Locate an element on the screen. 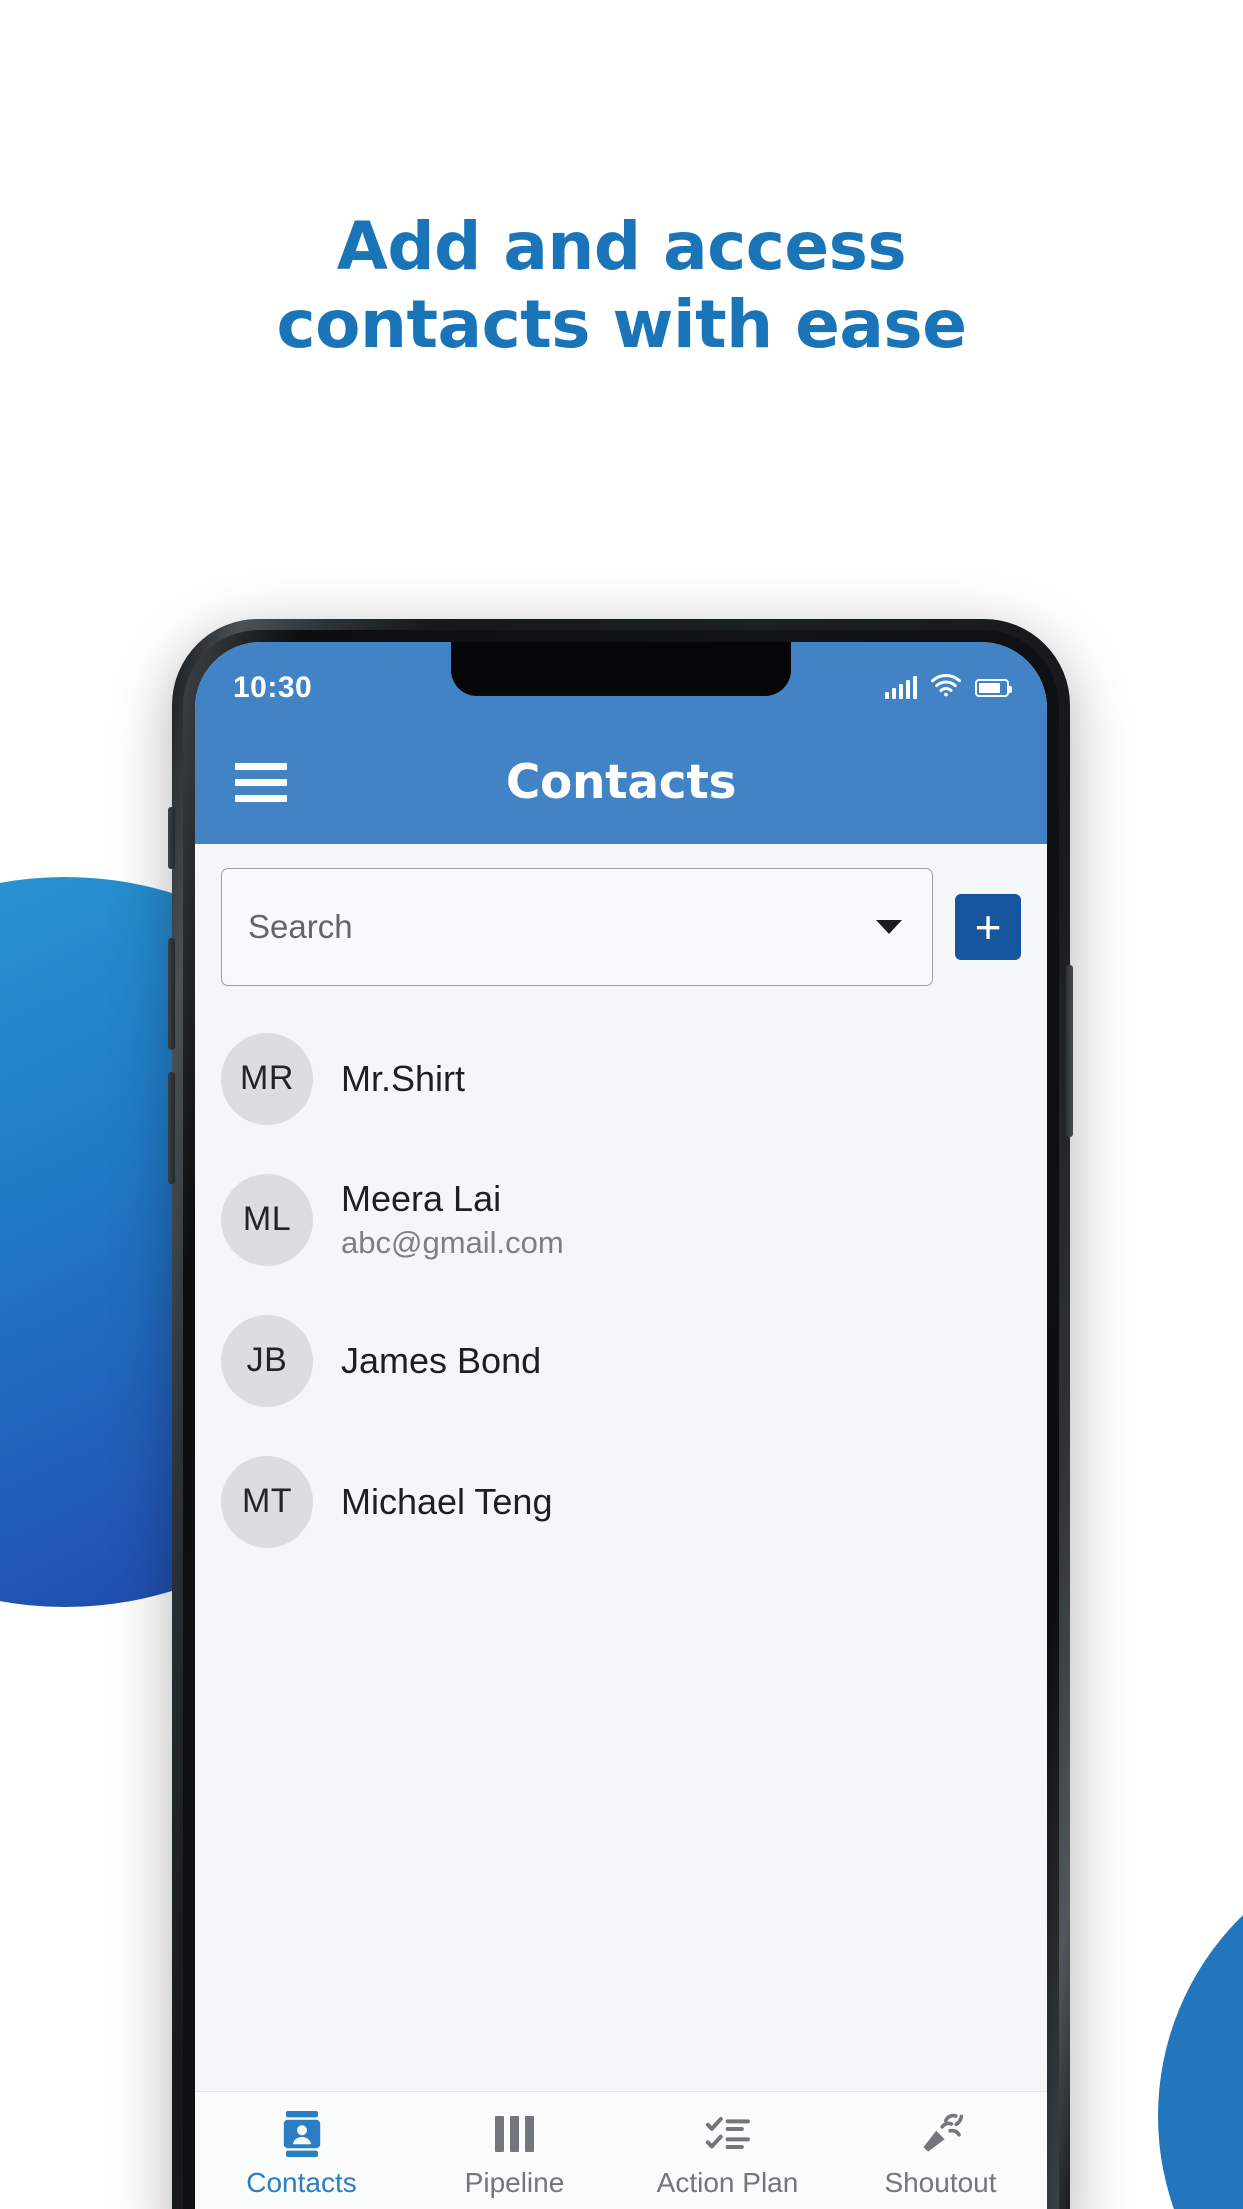 This screenshot has height=2209, width=1243. nav-item-pipeline: Pipeline is located at coordinates (514, 2154).